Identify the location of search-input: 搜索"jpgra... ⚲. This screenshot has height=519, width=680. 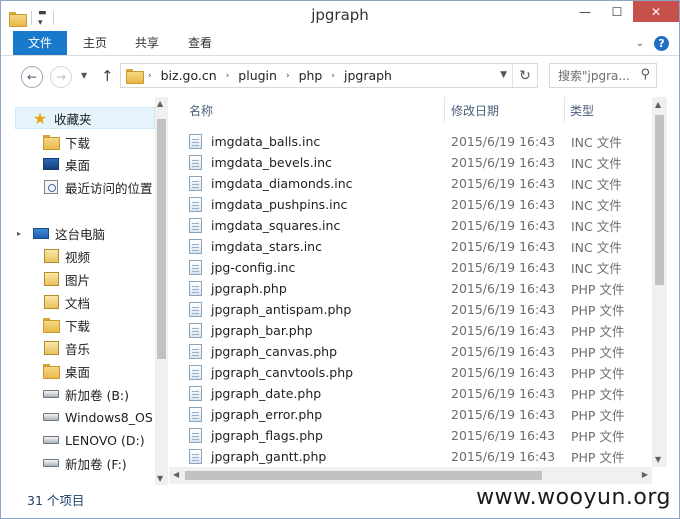
(603, 75).